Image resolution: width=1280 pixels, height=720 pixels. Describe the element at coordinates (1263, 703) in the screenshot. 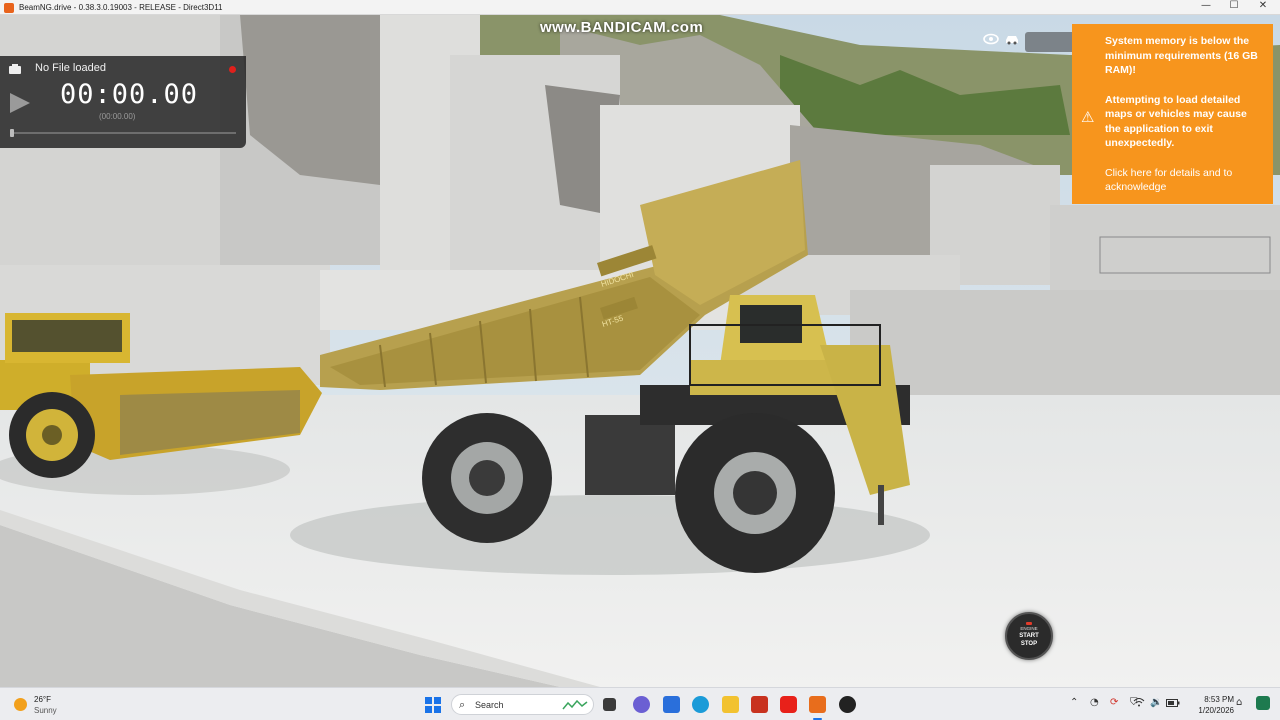

I see `copilot-icon` at that location.